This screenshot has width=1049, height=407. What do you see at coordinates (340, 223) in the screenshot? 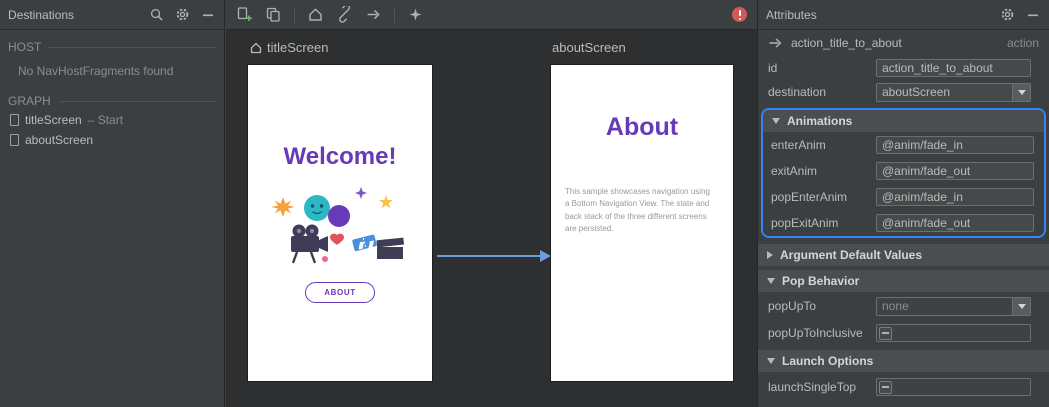
I see `titlescreen-preview: Welcome! ABOUT` at bounding box center [340, 223].